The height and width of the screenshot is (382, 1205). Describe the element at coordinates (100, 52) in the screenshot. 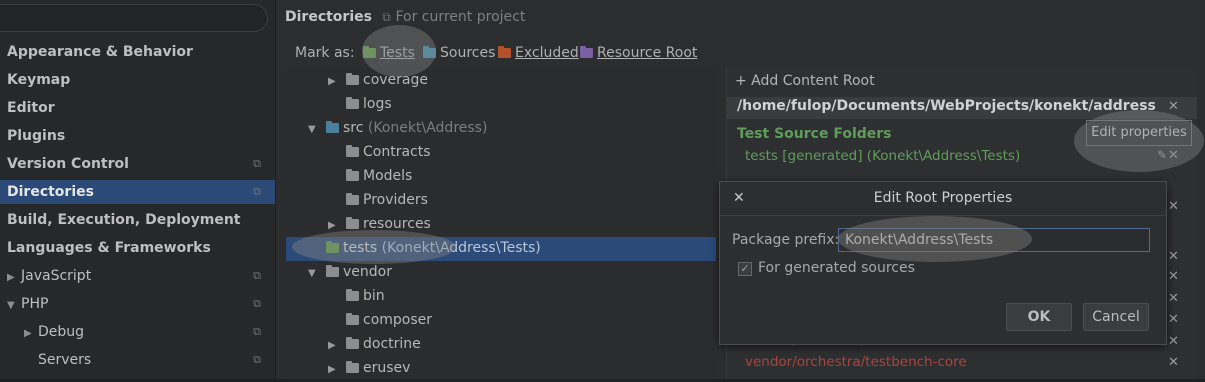

I see `sidebar-item-label: Appearance & Behavior` at that location.